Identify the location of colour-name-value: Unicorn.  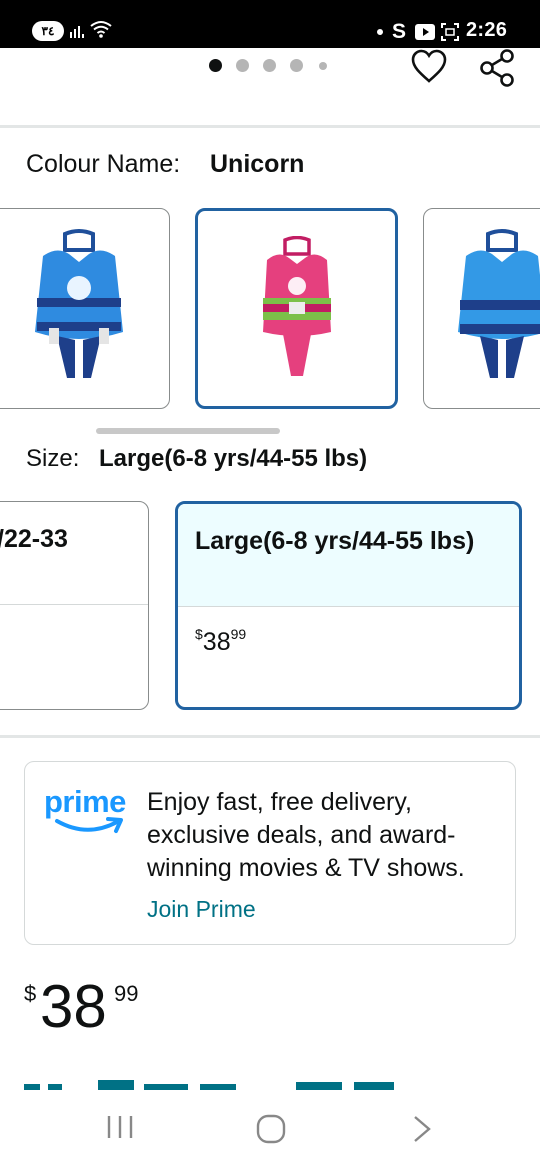
(257, 164).